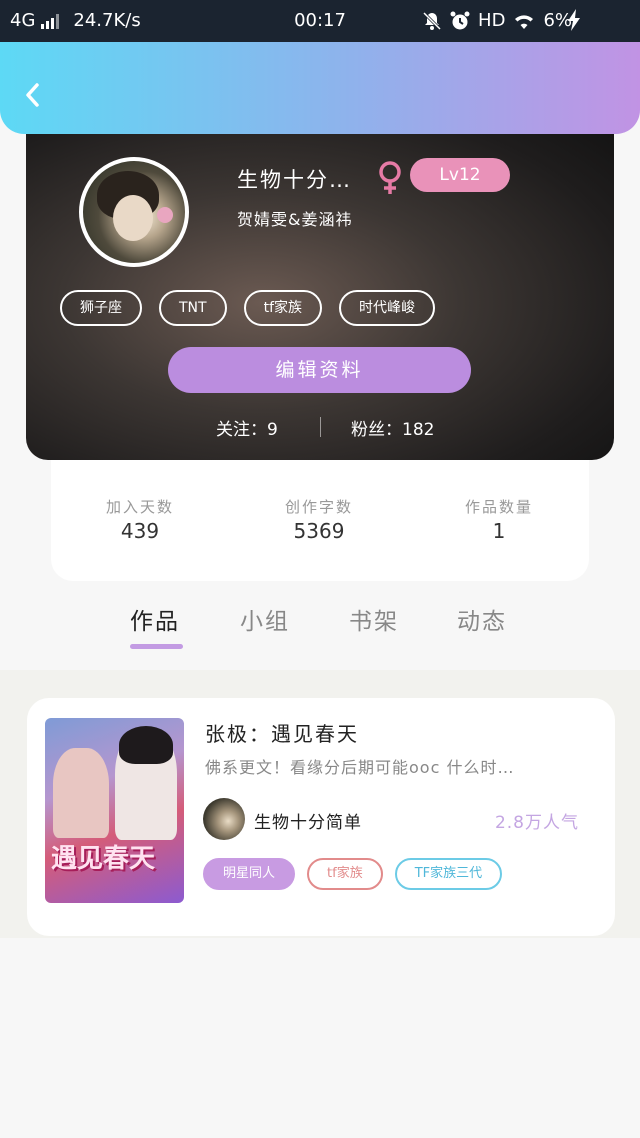  I want to click on profile-tabs: 作品 小组 书架 动态, so click(320, 635).